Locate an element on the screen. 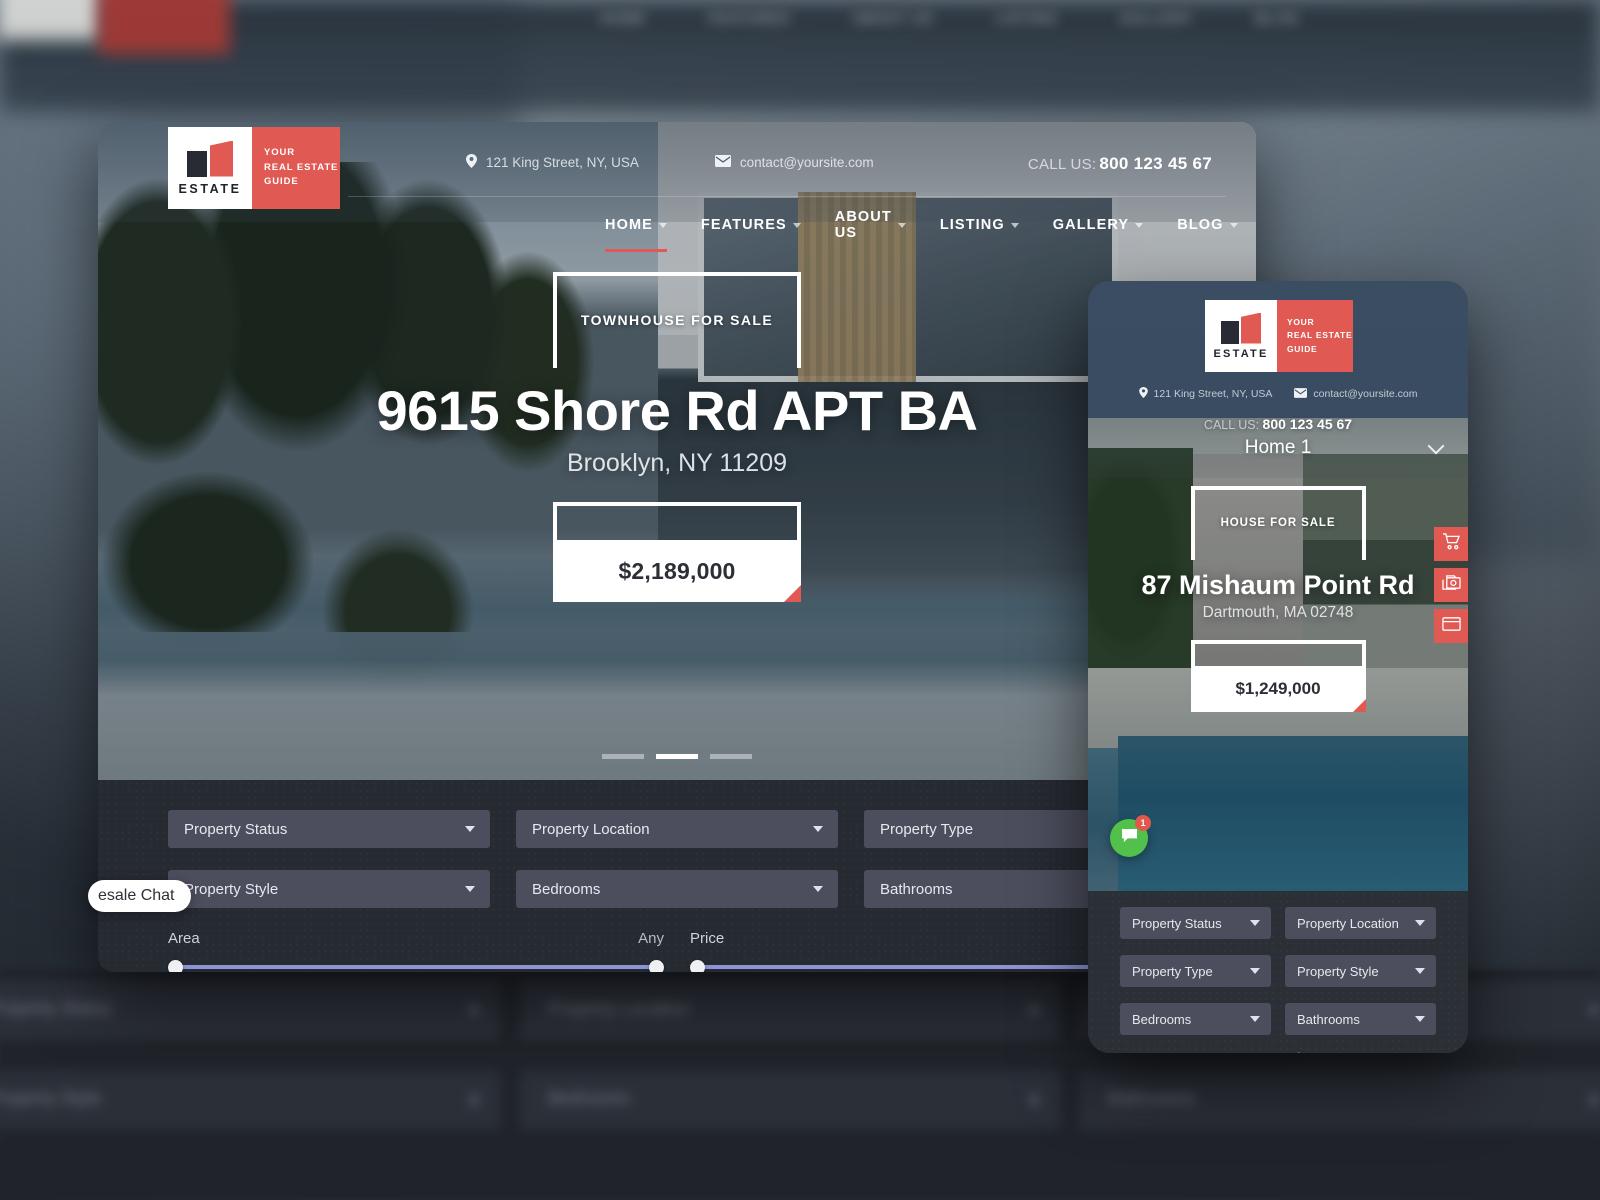 The width and height of the screenshot is (1600, 1200). header-phone-number: 800 123 45 67 is located at coordinates (1155, 163).